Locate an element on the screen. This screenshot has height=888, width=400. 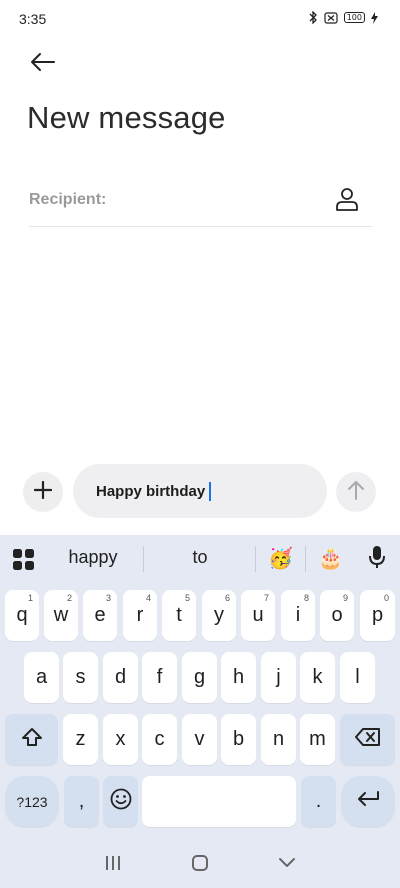
recipient-field: Recipient: is located at coordinates (200, 204).